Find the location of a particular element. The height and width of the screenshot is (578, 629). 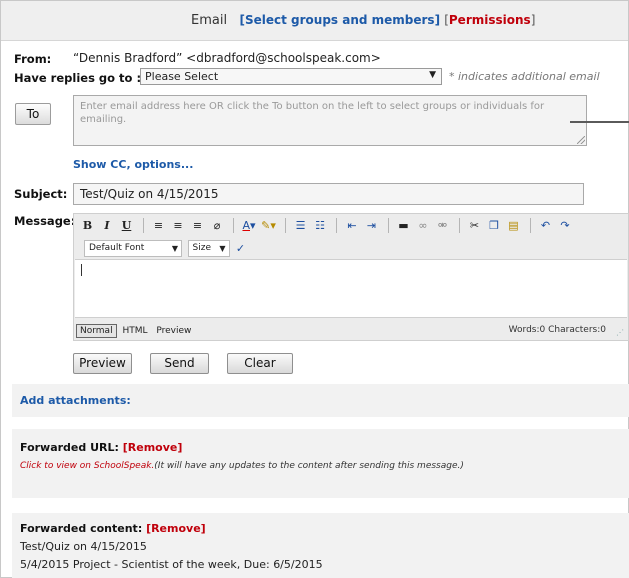

outdent-icon: ⇤ is located at coordinates (352, 225).